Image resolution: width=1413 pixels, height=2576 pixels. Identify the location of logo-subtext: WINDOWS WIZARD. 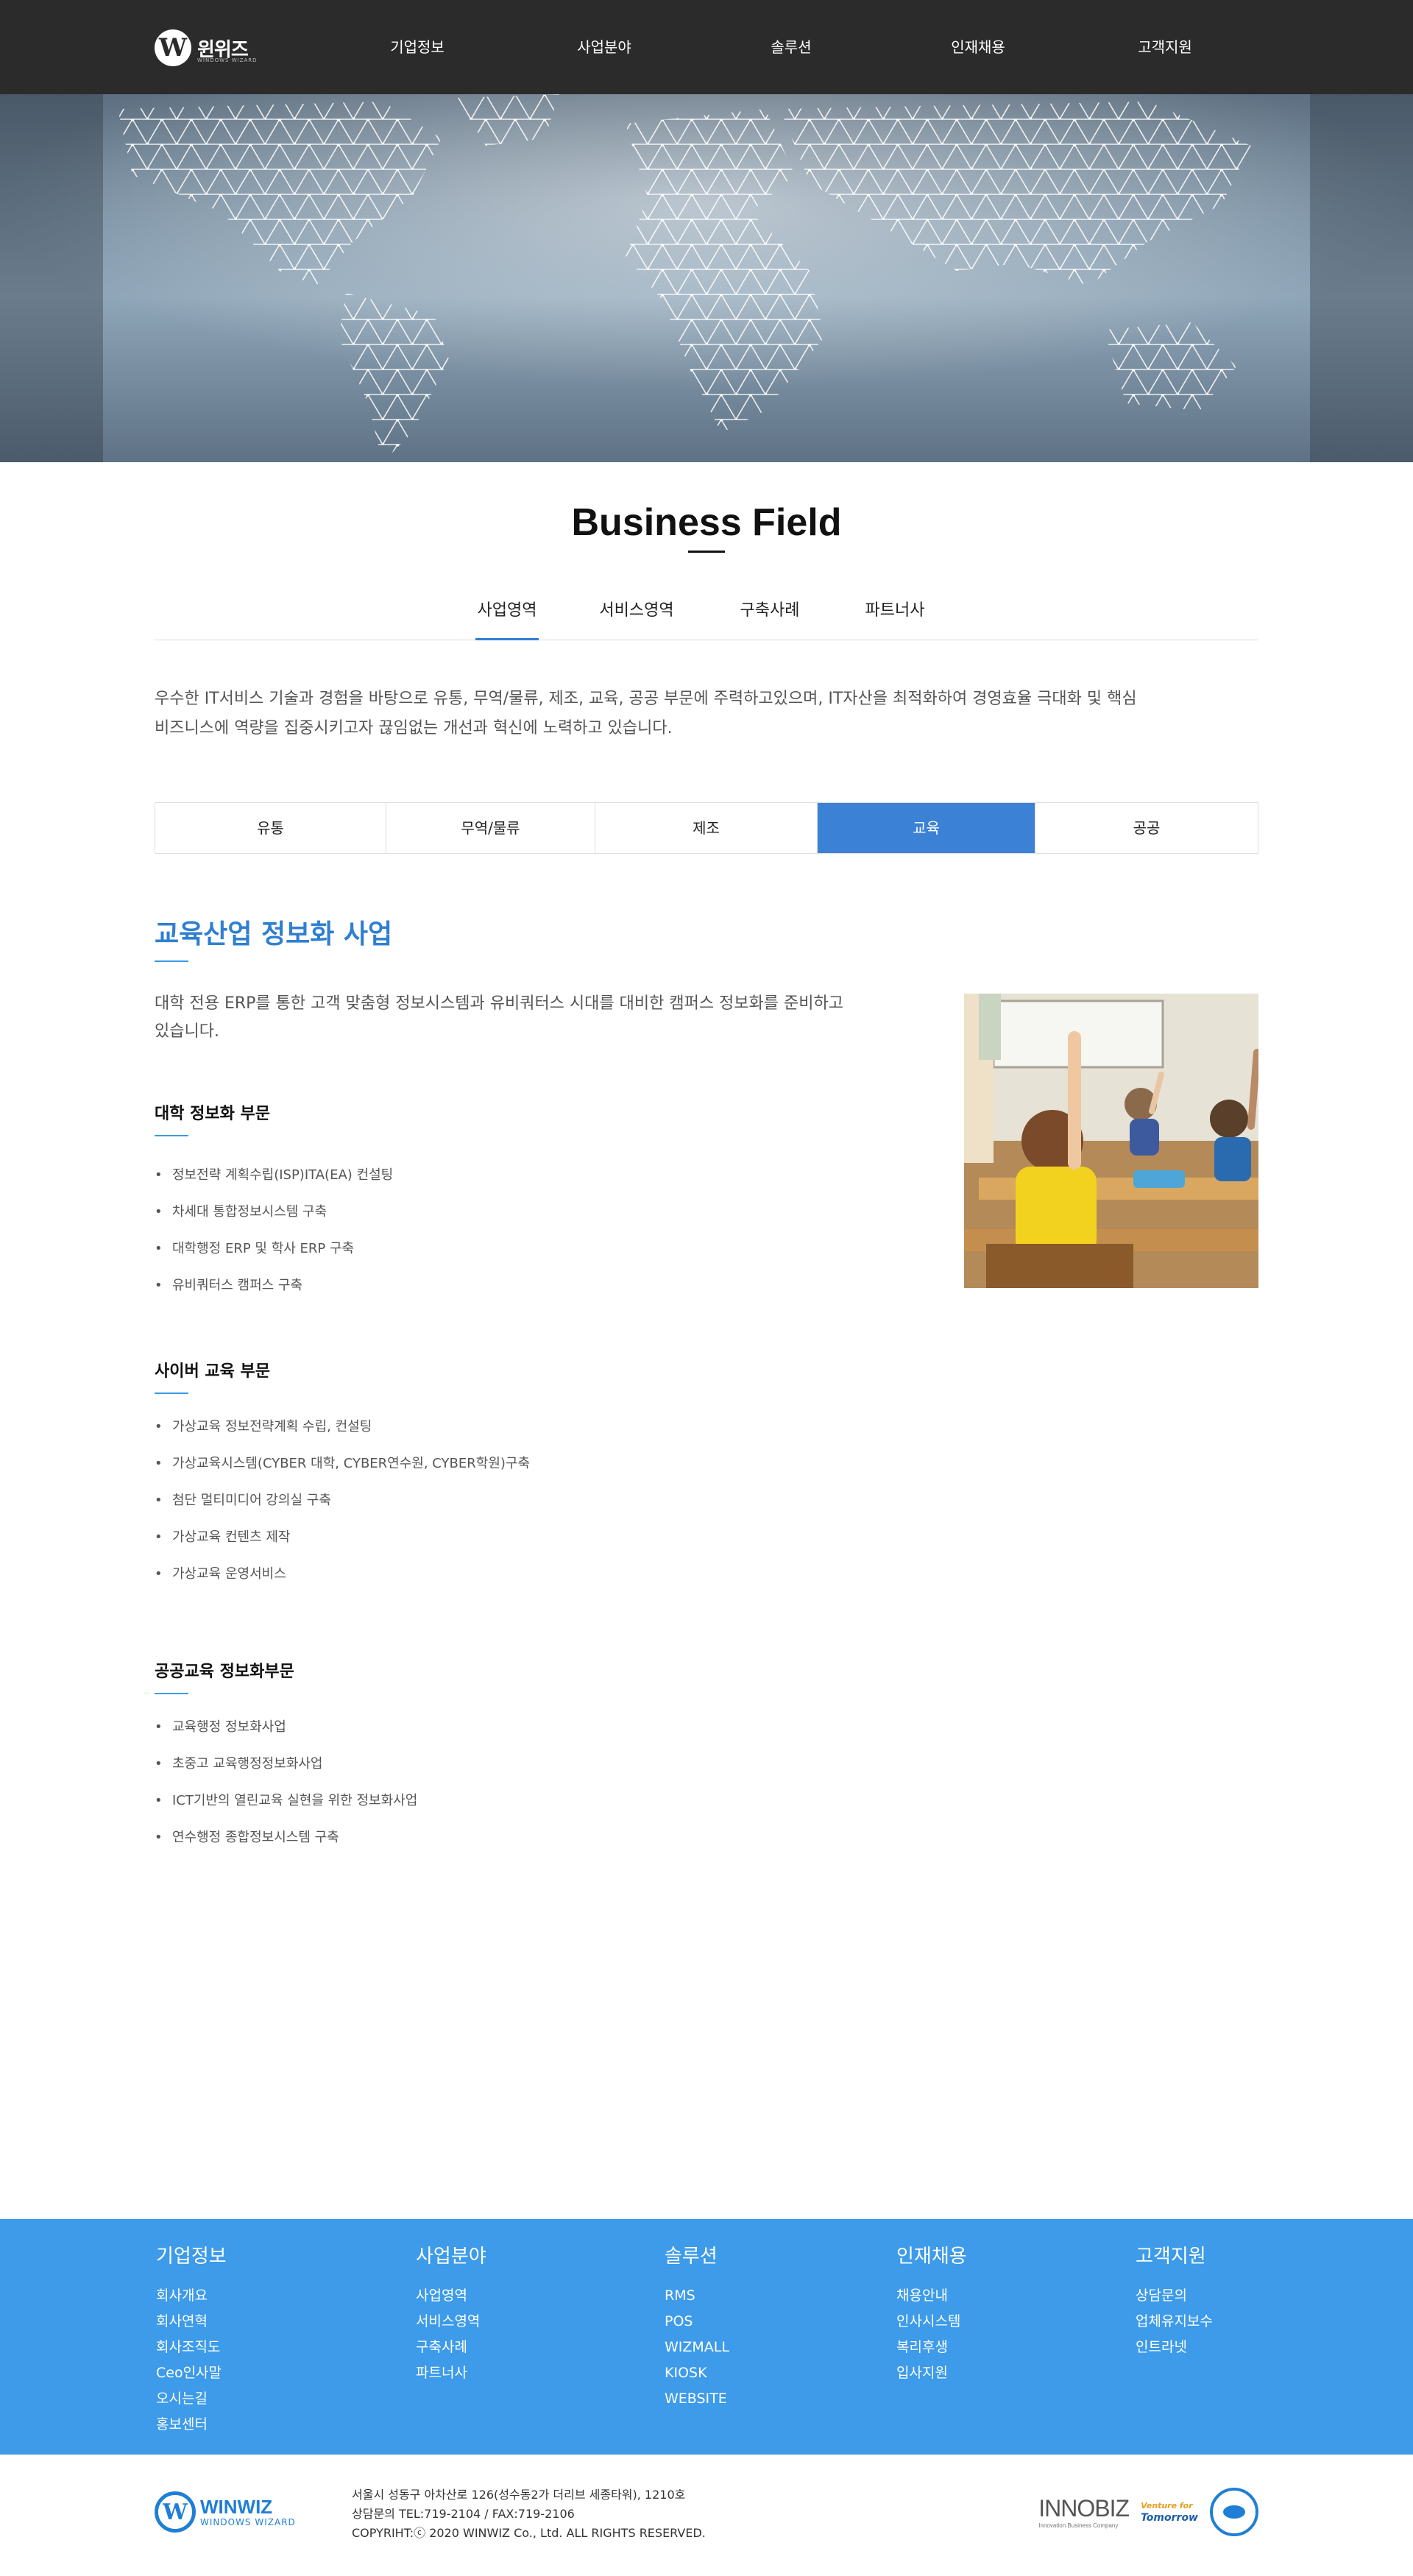
(227, 60).